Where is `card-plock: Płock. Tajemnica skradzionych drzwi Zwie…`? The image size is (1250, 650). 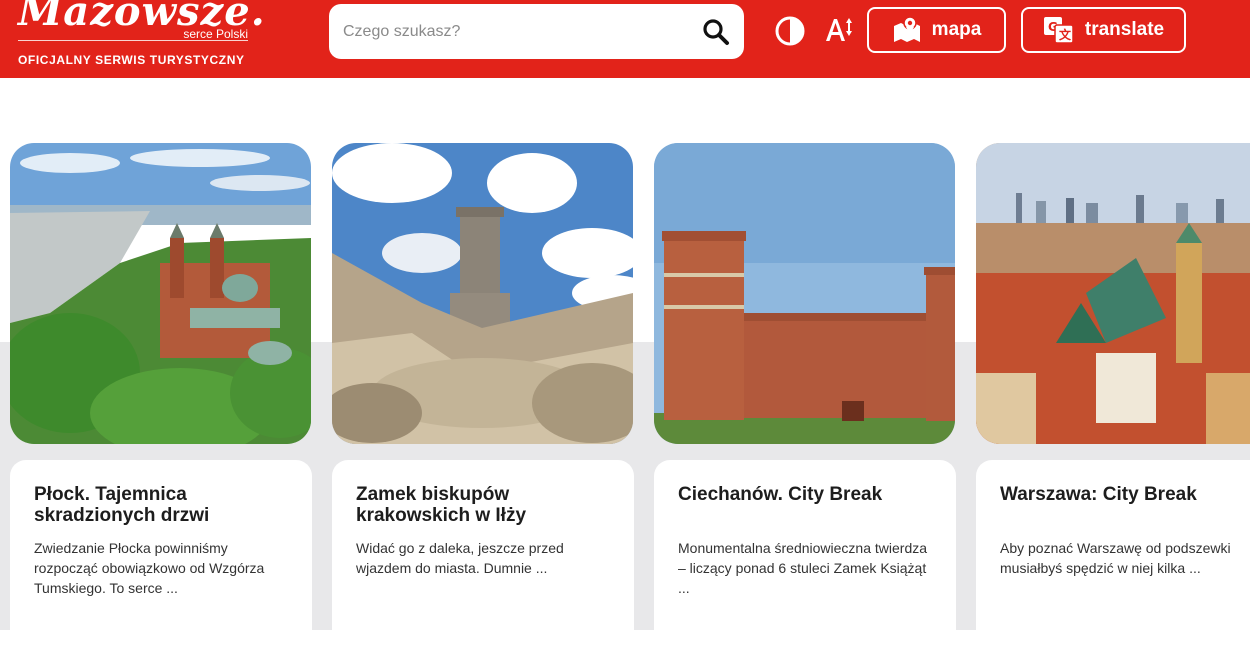
card-plock: Płock. Tajemnica skradzionych drzwi Zwie… is located at coordinates (161, 555).